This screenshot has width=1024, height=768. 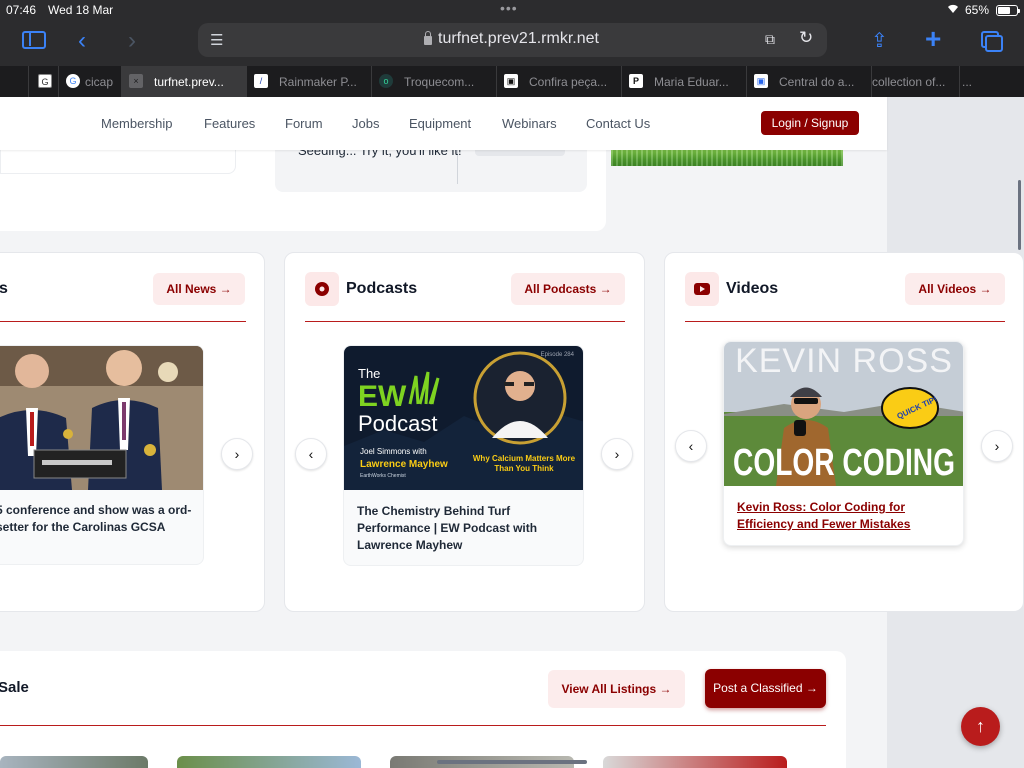 I want to click on browser-tab: G, so click(x=43, y=81).